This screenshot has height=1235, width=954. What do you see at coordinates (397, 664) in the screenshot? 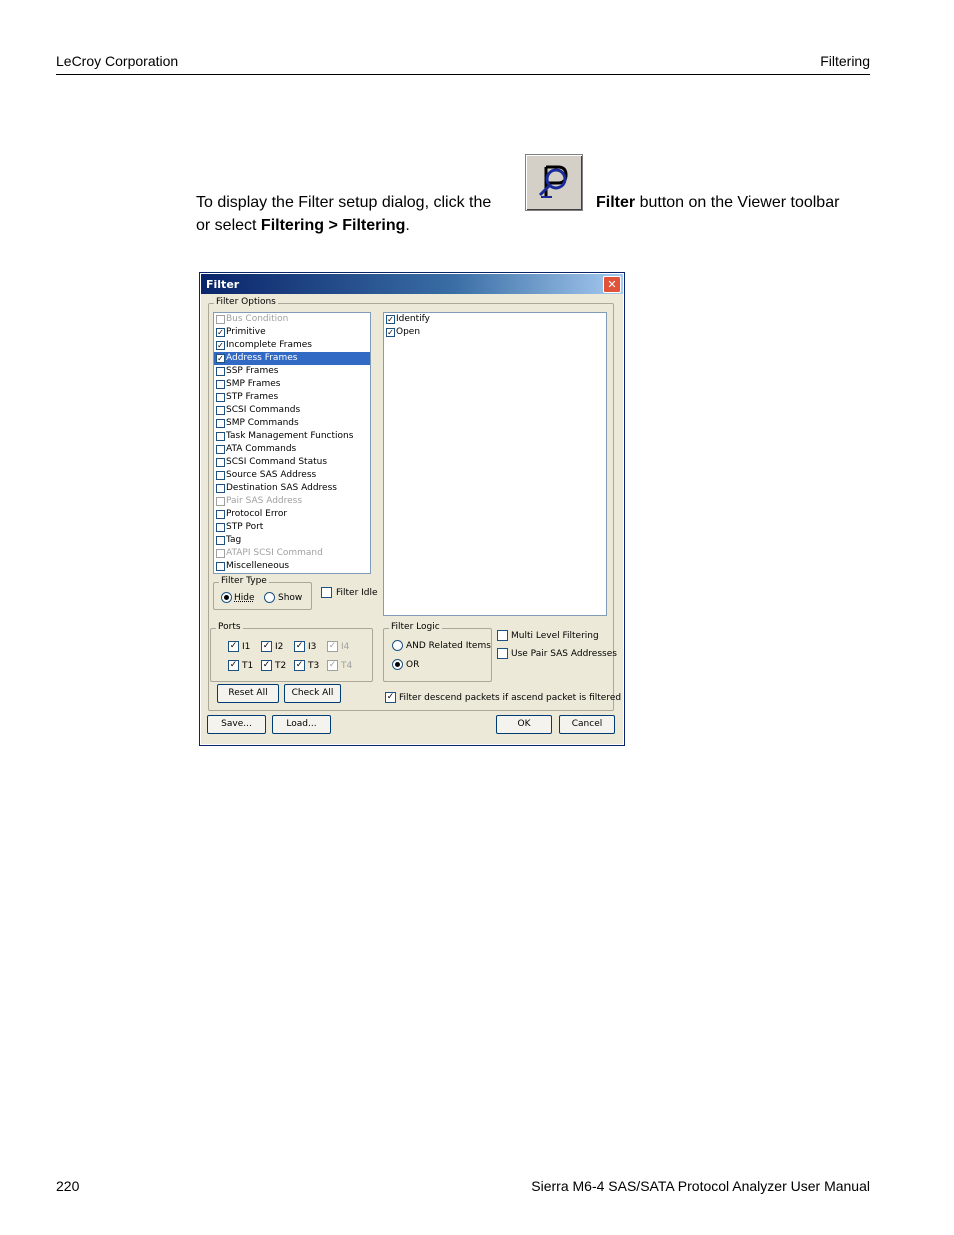
I see `or-radio` at bounding box center [397, 664].